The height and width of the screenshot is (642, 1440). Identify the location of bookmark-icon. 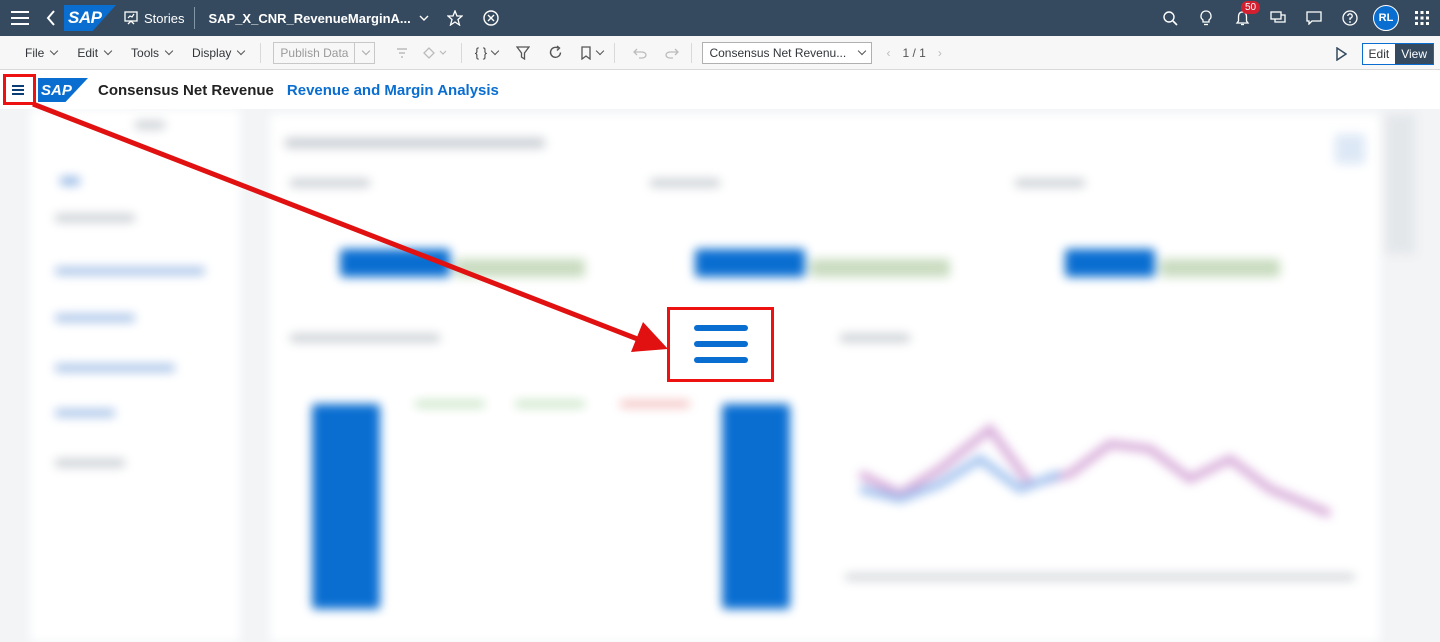
(591, 53).